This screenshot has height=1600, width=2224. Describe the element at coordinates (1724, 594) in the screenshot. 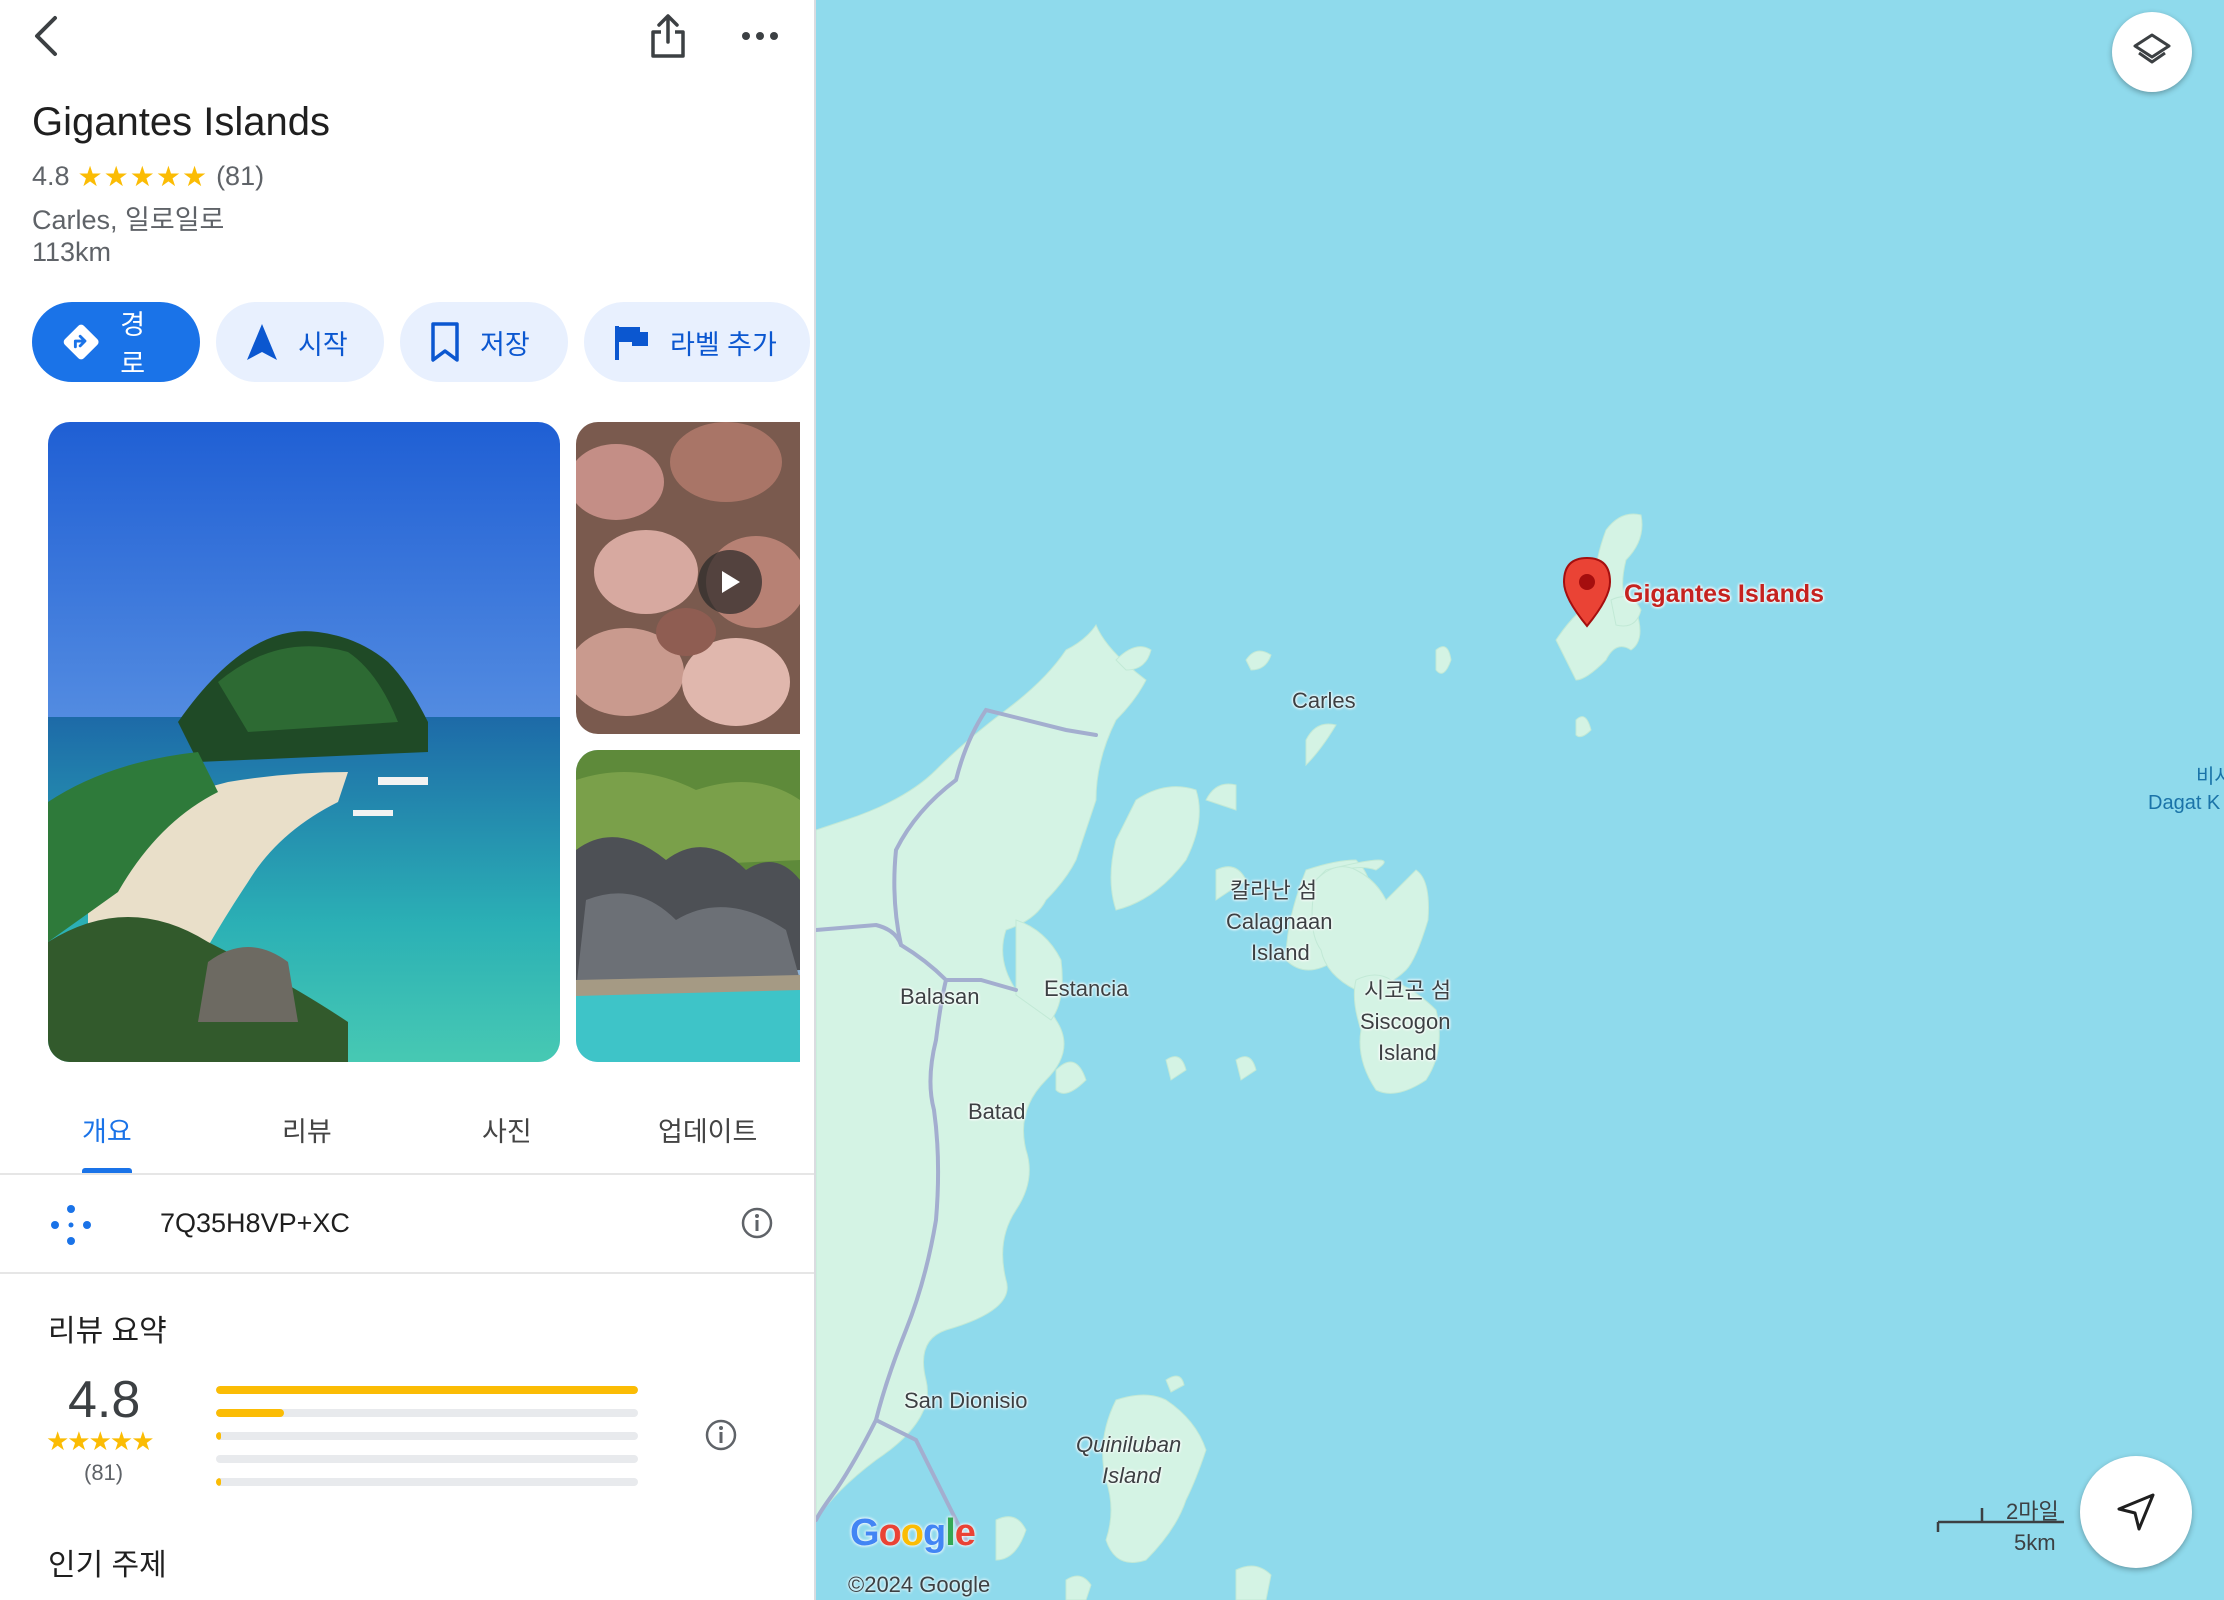

I see `marker-label: Gigantes Islands` at that location.